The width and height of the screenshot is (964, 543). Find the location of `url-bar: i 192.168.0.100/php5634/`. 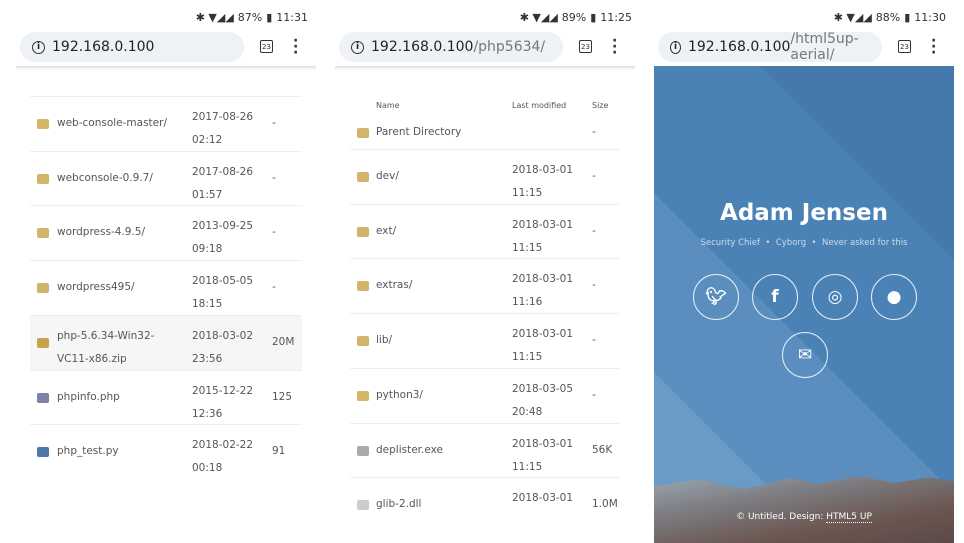

url-bar: i 192.168.0.100/php5634/ is located at coordinates (451, 47).